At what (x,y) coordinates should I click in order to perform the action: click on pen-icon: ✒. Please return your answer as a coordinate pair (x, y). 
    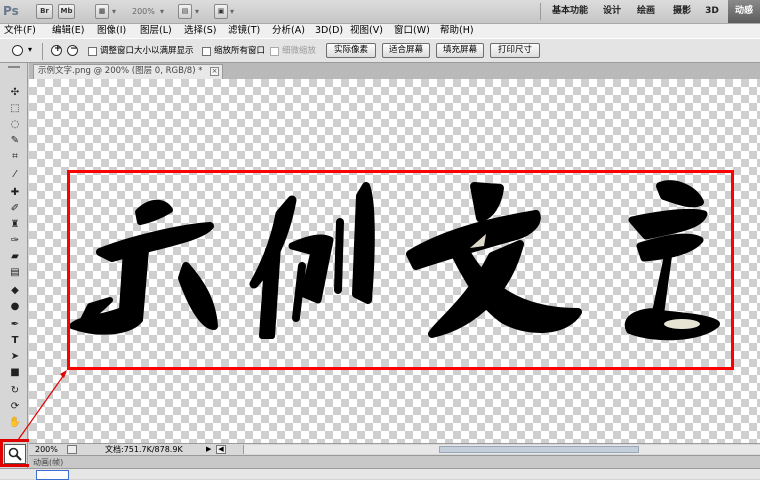
    Looking at the image, I should click on (15, 324).